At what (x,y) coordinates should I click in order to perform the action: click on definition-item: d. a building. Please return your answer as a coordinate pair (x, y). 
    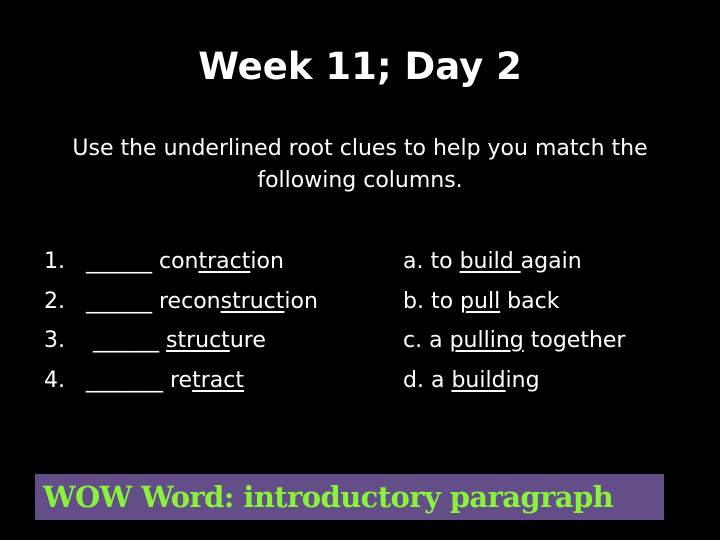
    Looking at the image, I should click on (548, 384).